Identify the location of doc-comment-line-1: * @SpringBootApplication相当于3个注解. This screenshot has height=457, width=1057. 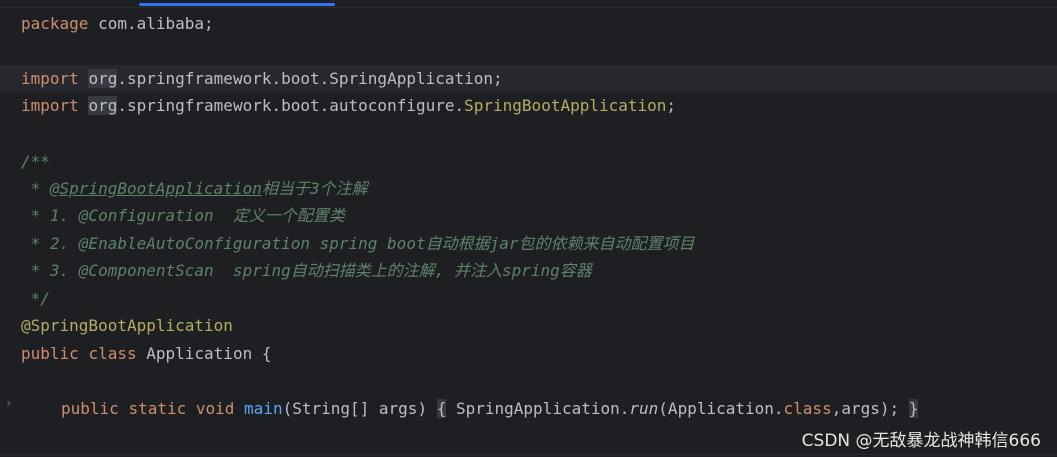
(194, 188).